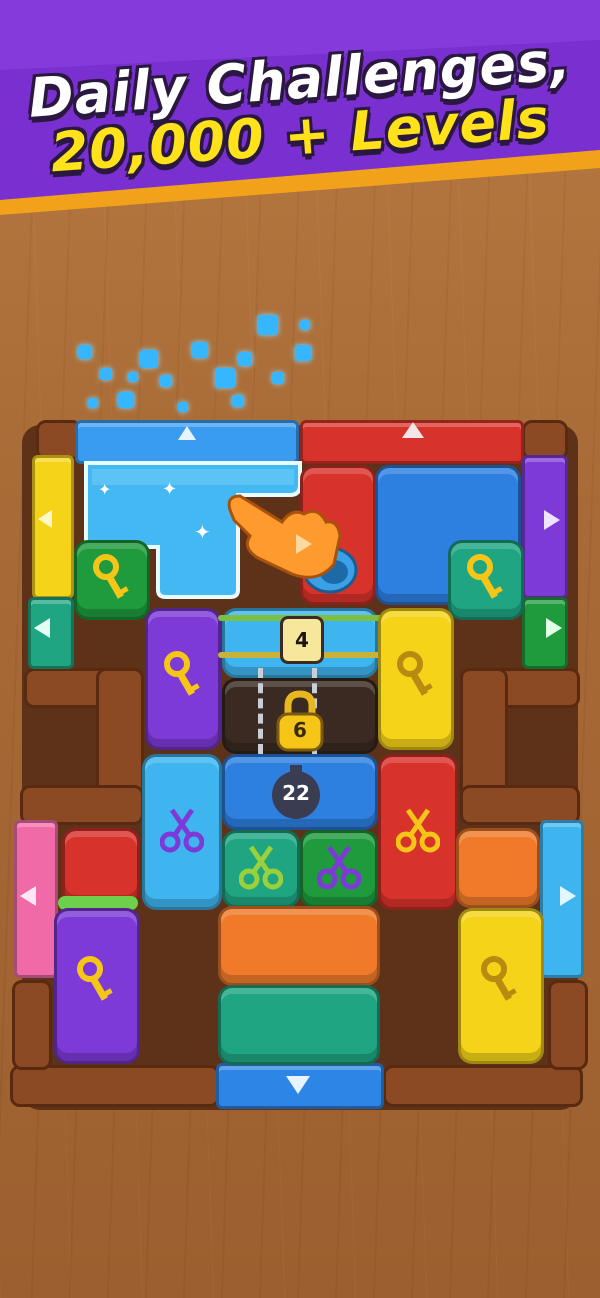  What do you see at coordinates (300, 730) in the screenshot?
I see `lock-counter: 6` at bounding box center [300, 730].